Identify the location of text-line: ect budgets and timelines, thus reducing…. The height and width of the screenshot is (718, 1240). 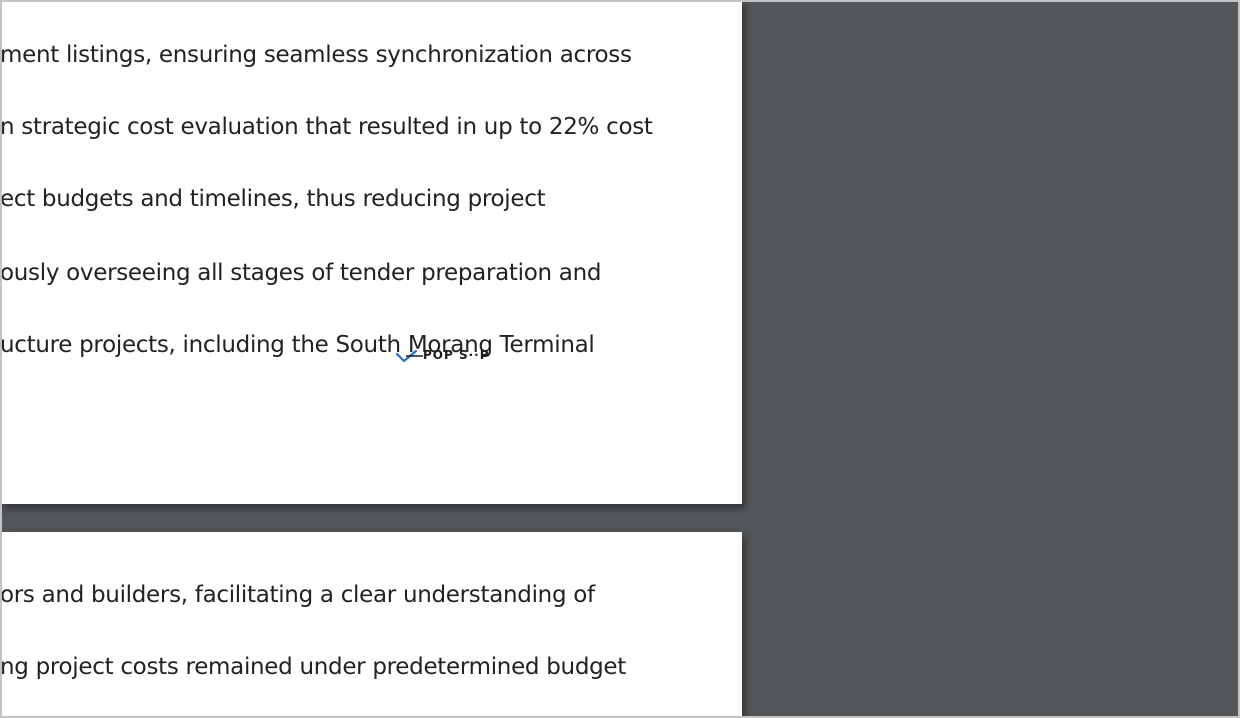
(273, 199).